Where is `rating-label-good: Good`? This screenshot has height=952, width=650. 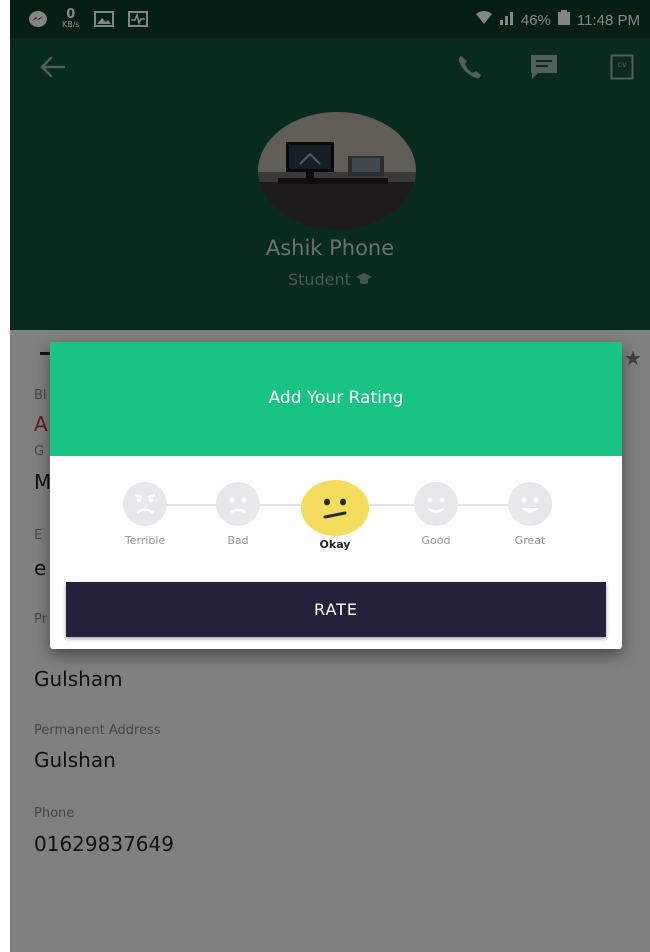 rating-label-good: Good is located at coordinates (436, 540).